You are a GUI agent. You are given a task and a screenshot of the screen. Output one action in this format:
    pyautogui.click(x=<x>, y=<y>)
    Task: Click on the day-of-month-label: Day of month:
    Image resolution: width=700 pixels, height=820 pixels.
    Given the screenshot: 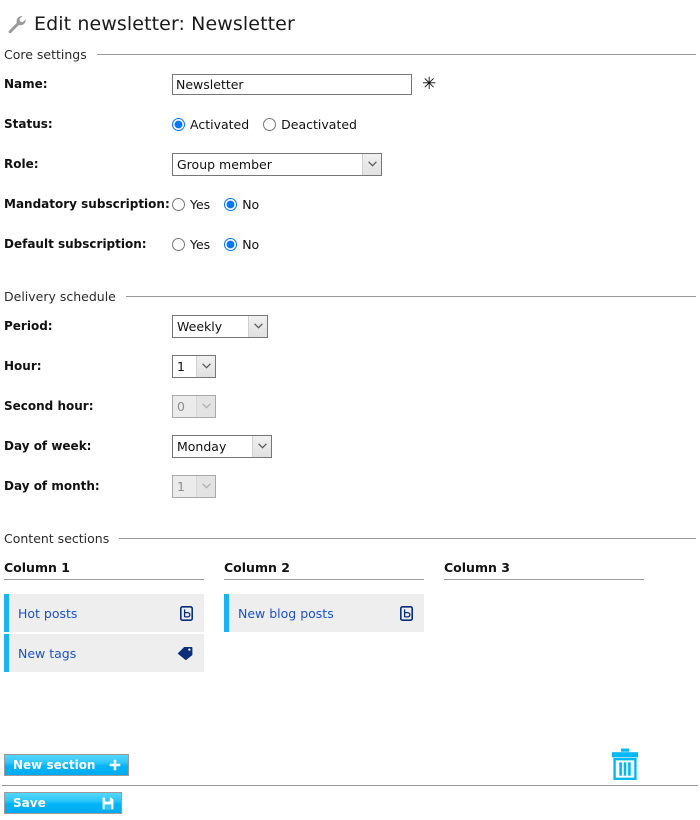 What is the action you would take?
    pyautogui.click(x=52, y=486)
    